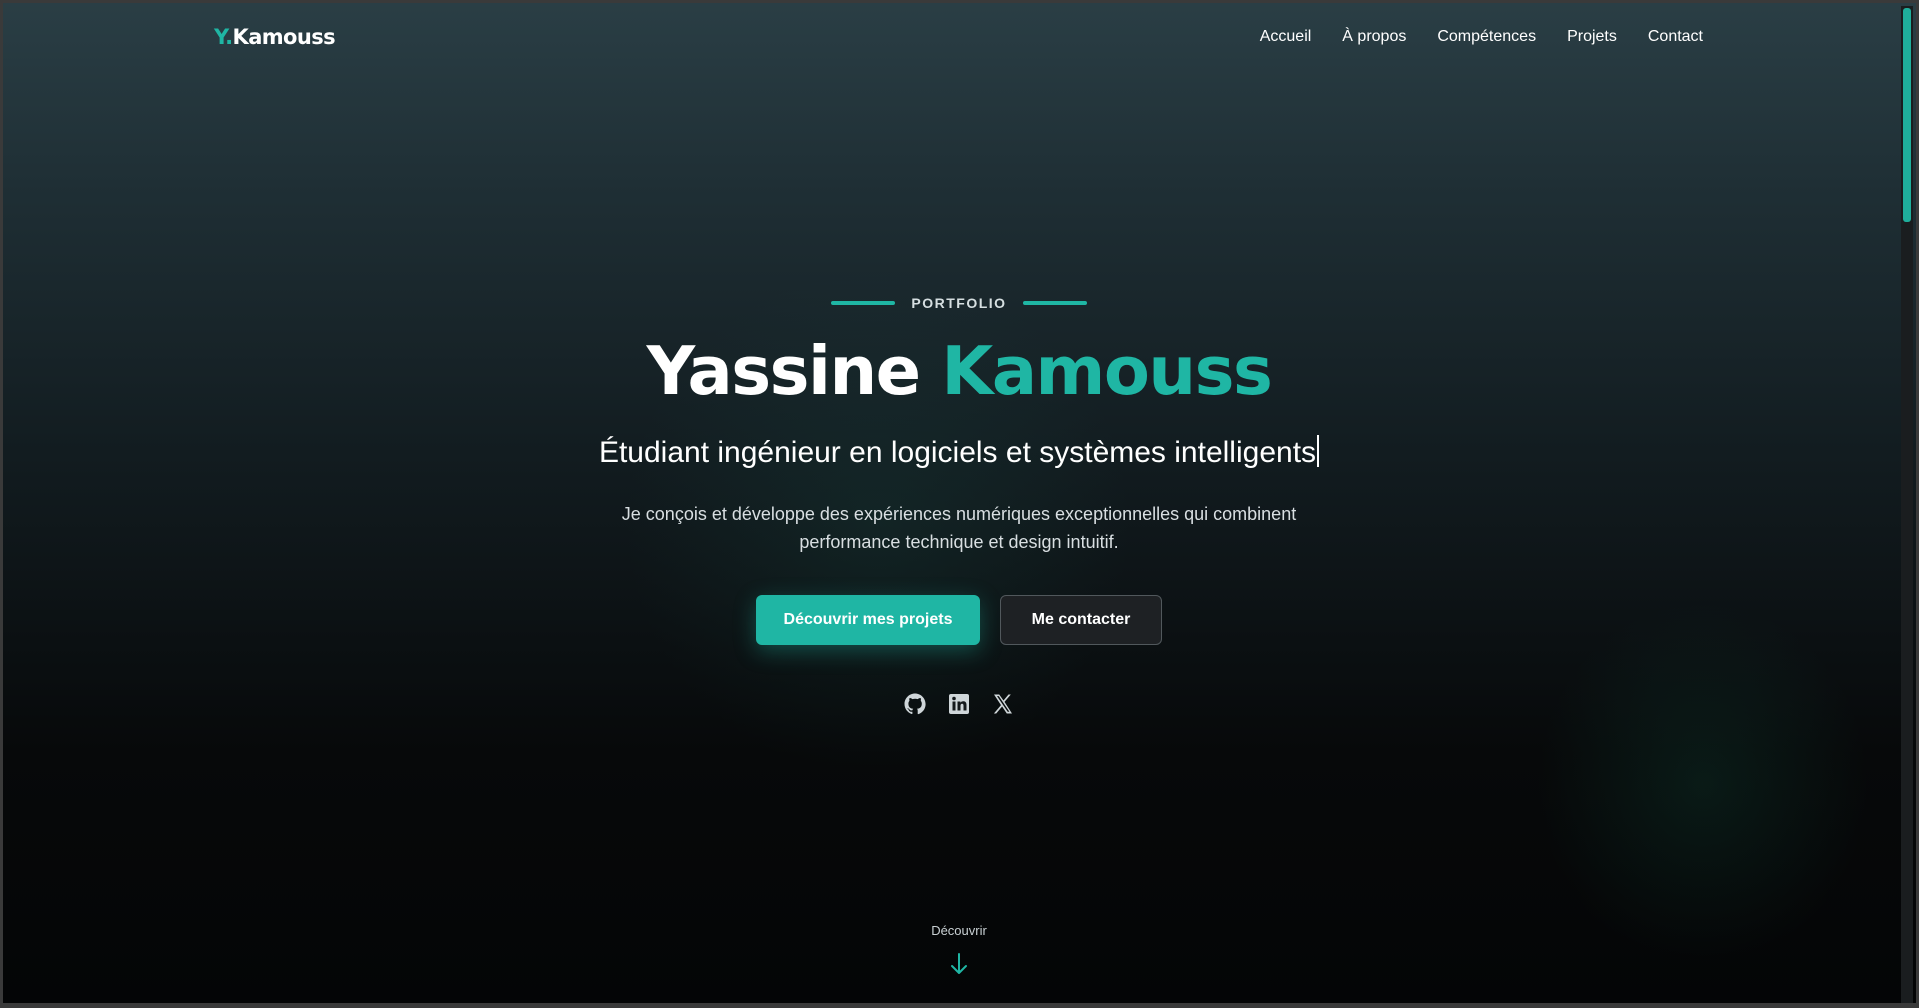 The height and width of the screenshot is (1008, 1919). I want to click on scrollbar-thumb, so click(1907, 115).